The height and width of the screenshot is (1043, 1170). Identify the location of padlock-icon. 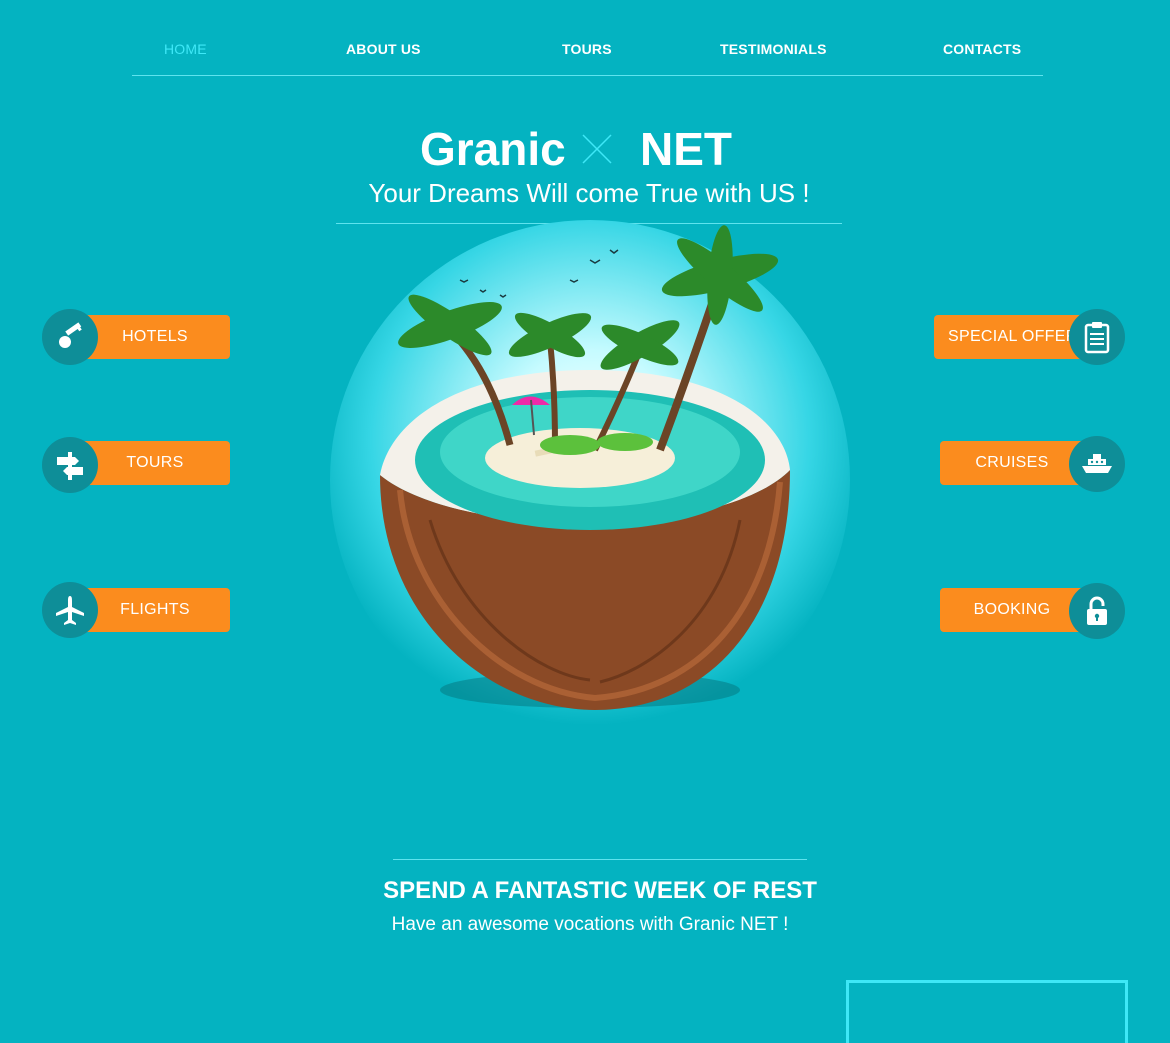
(1097, 611).